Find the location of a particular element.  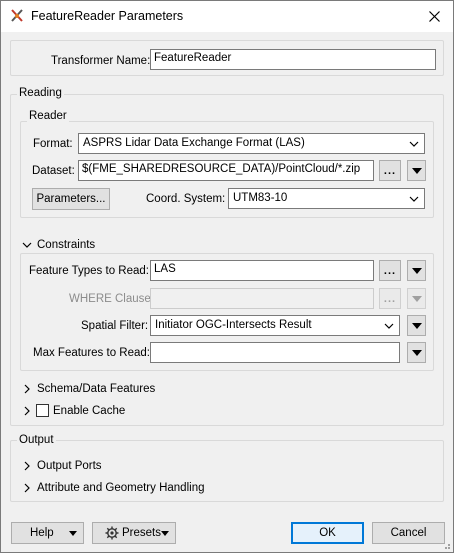

spatial-filter-select: Initiator OGC-Intersects Result is located at coordinates (275, 325).